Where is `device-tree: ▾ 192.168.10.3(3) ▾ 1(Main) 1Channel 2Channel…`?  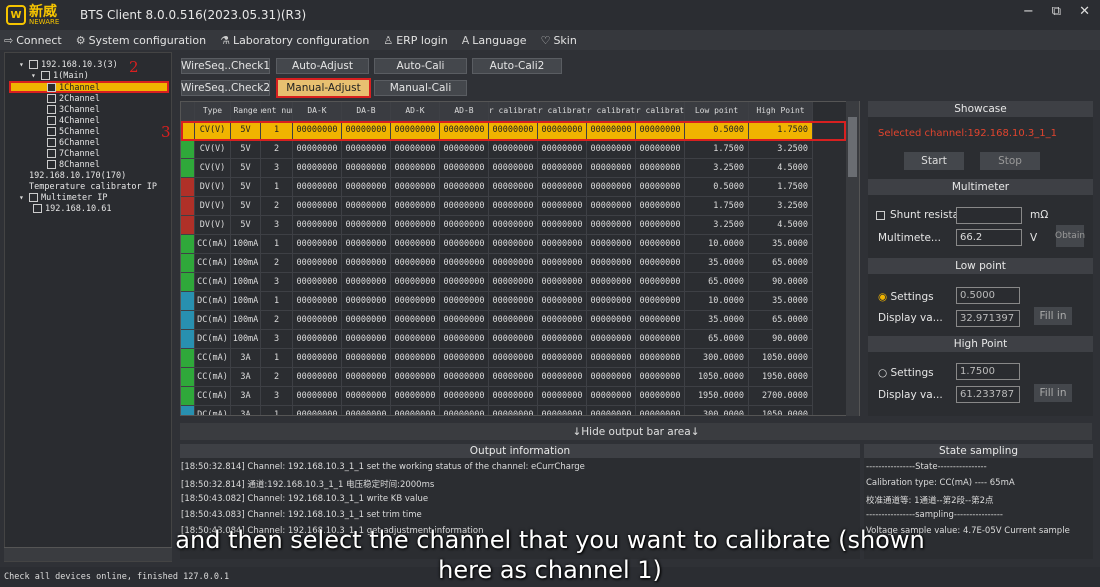
device-tree: ▾ 192.168.10.3(3) ▾ 1(Main) 1Channel 2Channel… is located at coordinates (88, 307).